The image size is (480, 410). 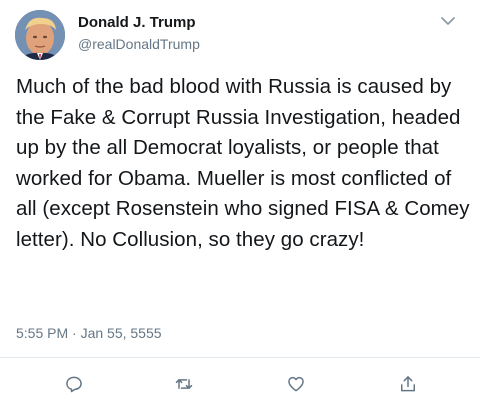 I want to click on heart-icon, so click(x=296, y=384).